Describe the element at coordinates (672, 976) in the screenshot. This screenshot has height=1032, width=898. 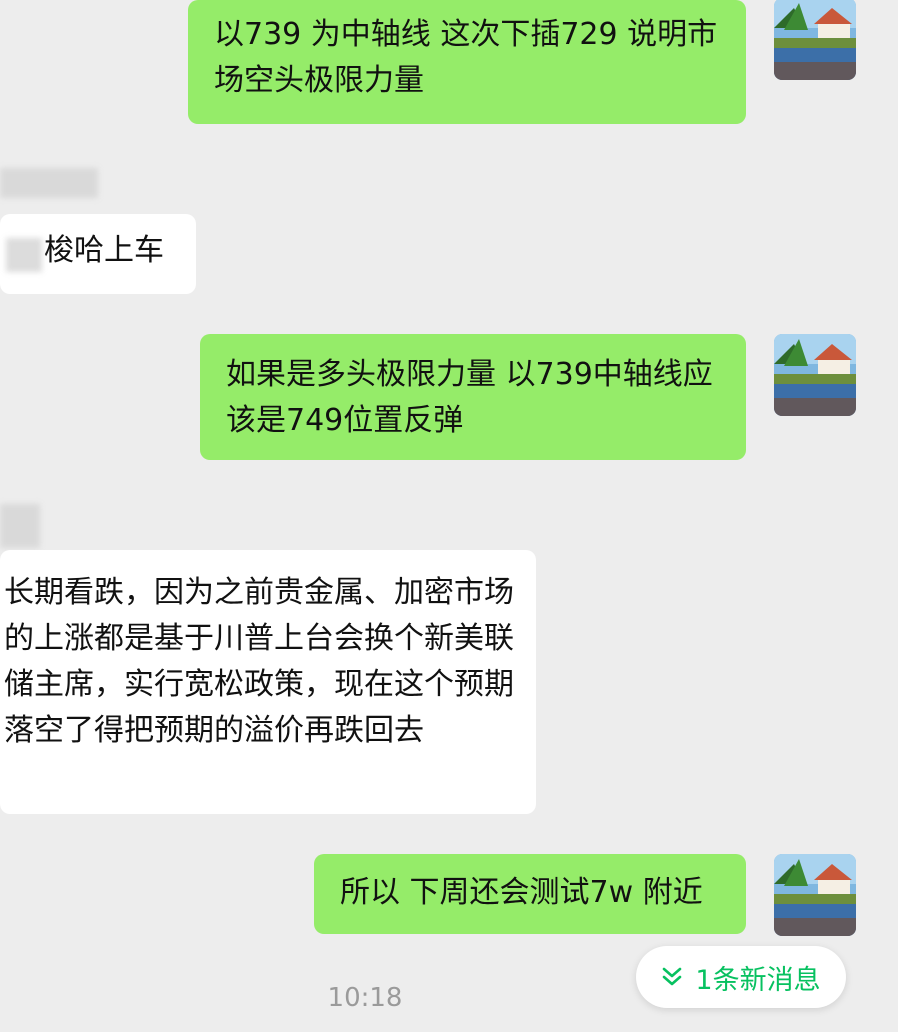
I see `double-chevron-down-icon` at that location.